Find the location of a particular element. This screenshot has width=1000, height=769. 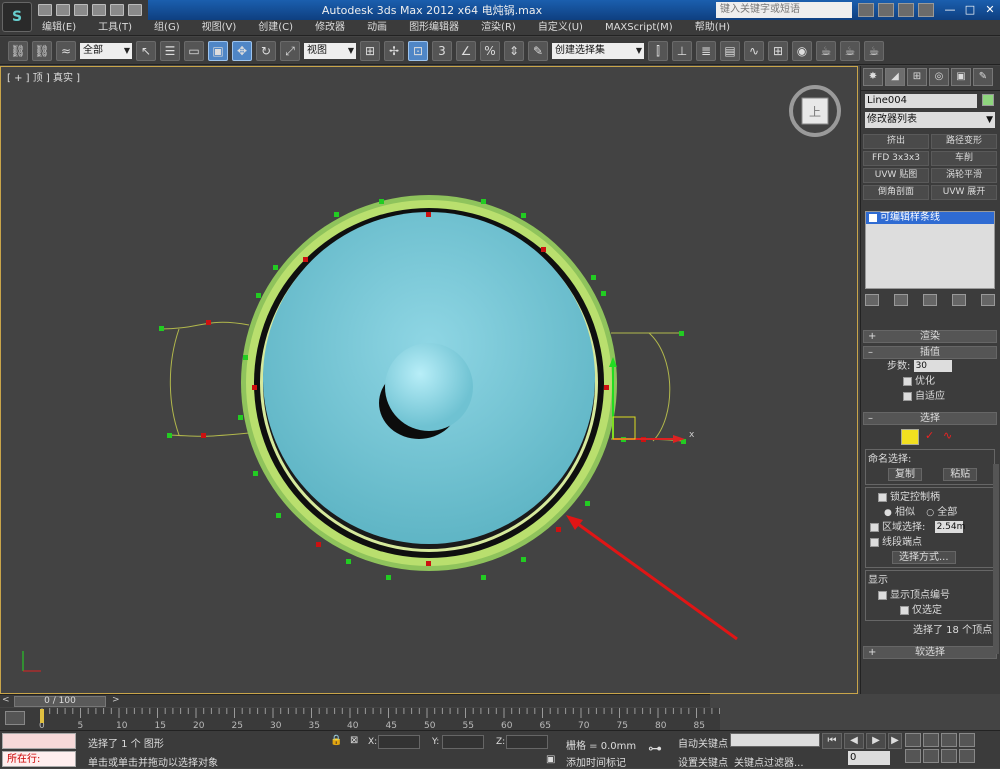

paste-button: 粘贴 is located at coordinates (960, 474).